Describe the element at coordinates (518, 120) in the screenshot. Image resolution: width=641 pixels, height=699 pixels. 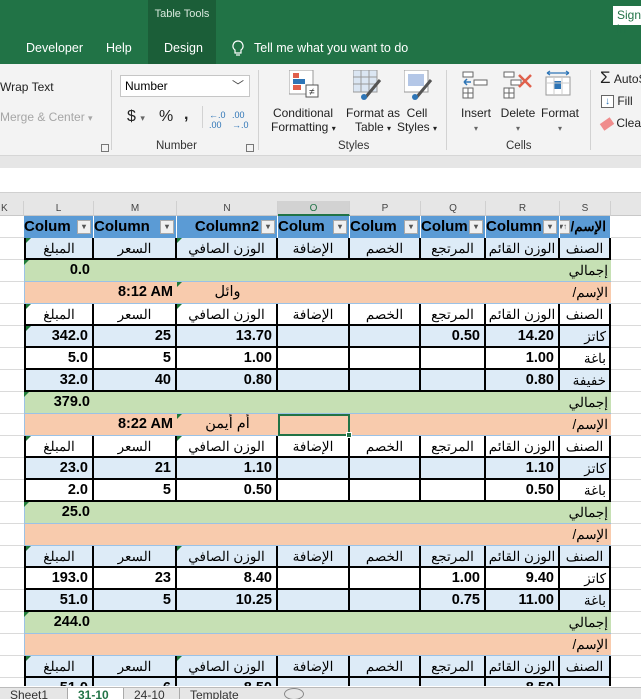
I see `delete-button: Delete ▾` at that location.